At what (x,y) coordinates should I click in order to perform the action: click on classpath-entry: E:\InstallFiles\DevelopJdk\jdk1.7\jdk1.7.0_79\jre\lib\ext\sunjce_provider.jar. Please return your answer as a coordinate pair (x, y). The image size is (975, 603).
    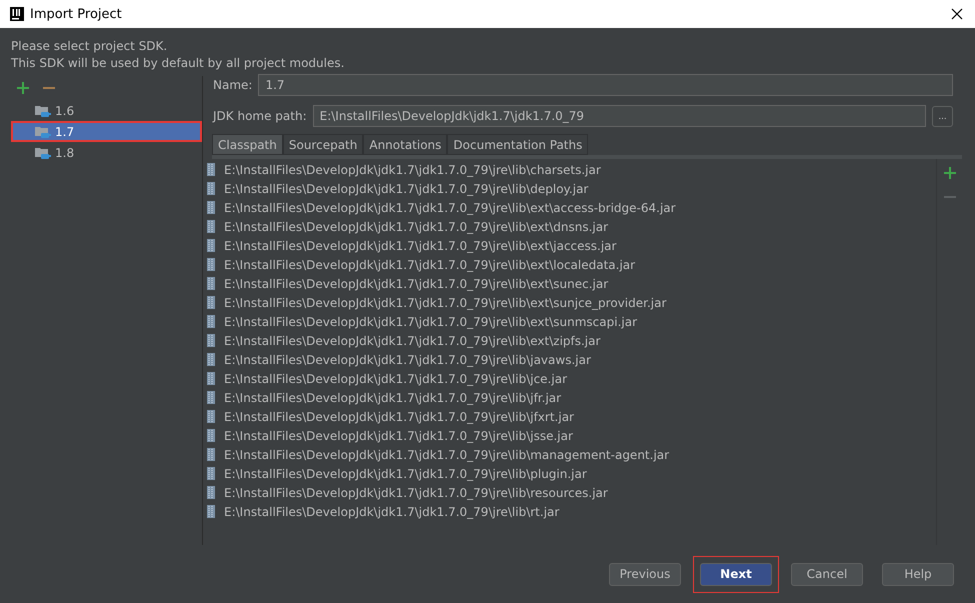
    Looking at the image, I should click on (445, 303).